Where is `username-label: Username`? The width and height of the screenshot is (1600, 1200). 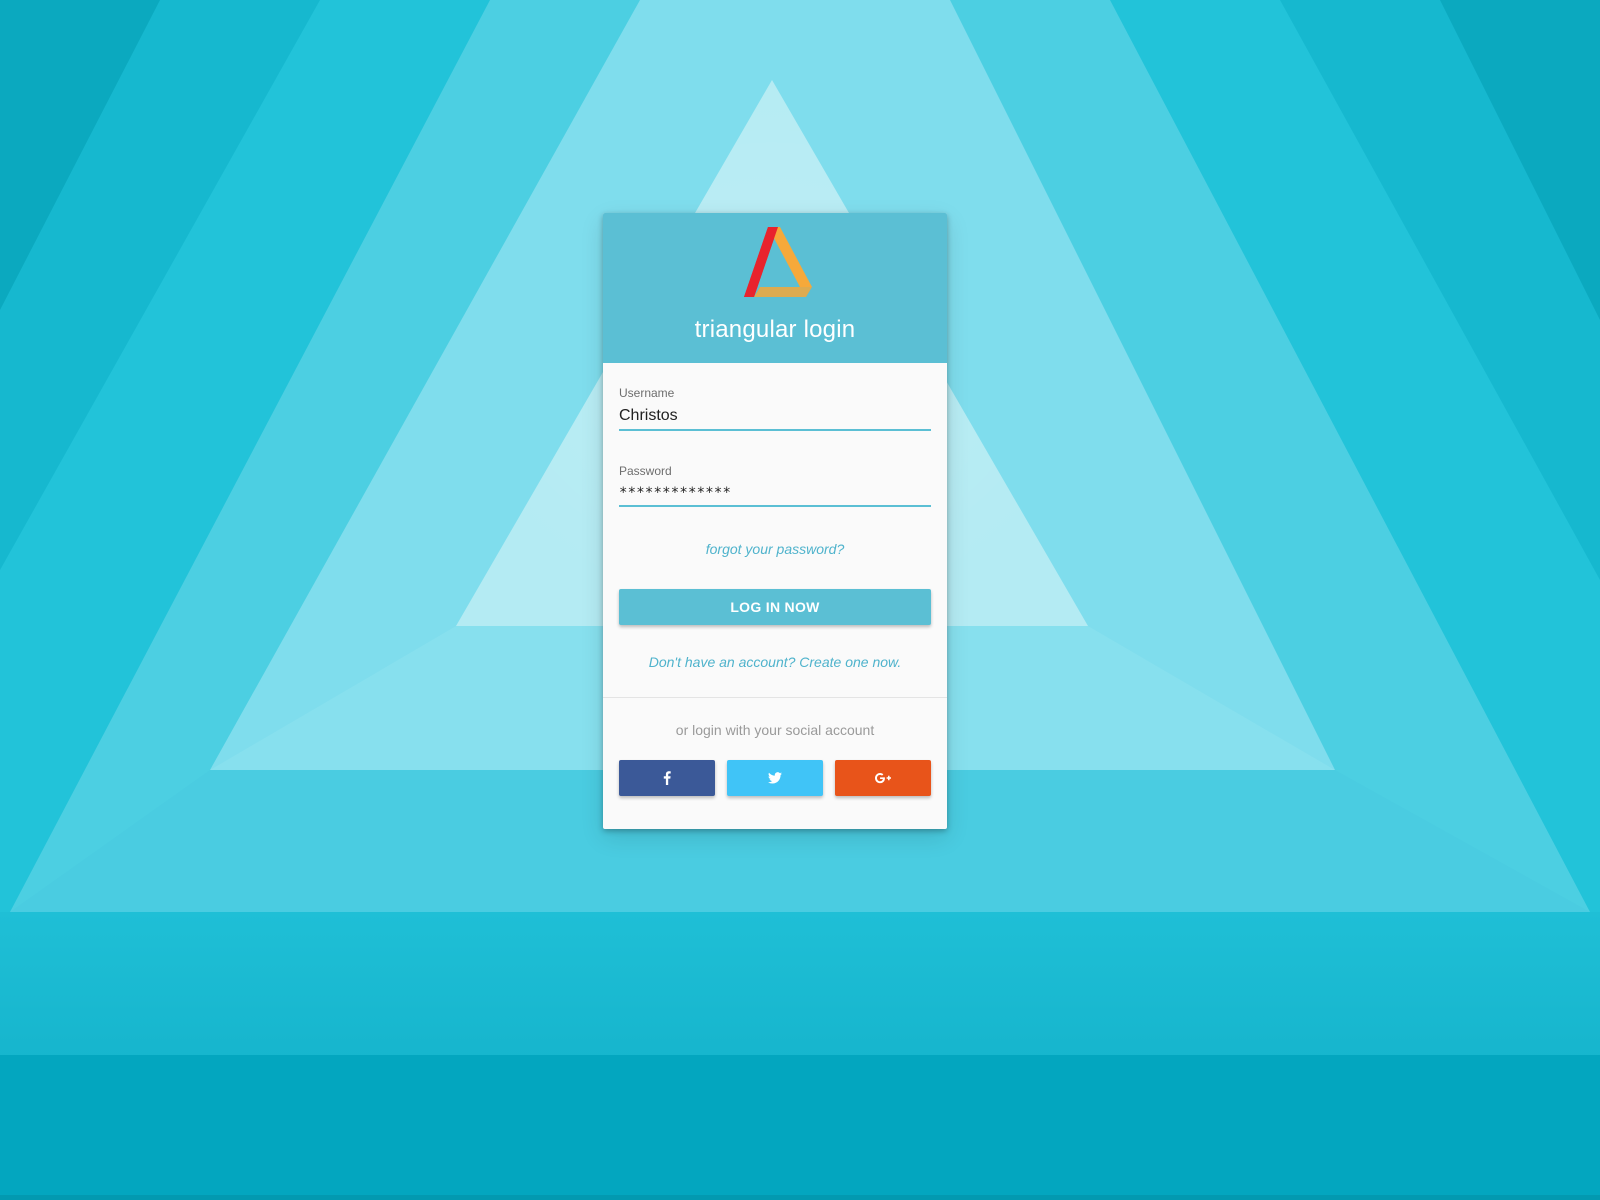
username-label: Username is located at coordinates (647, 393).